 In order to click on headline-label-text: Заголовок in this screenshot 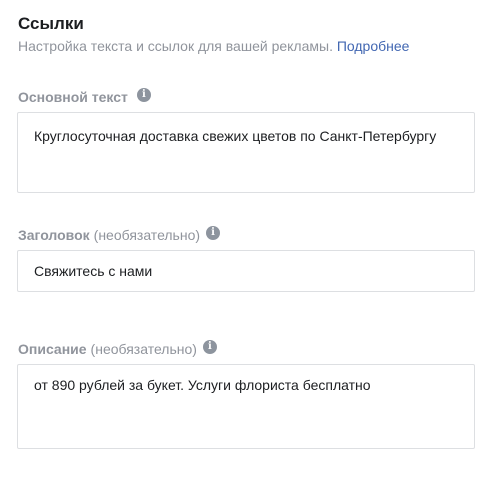, I will do `click(54, 235)`.